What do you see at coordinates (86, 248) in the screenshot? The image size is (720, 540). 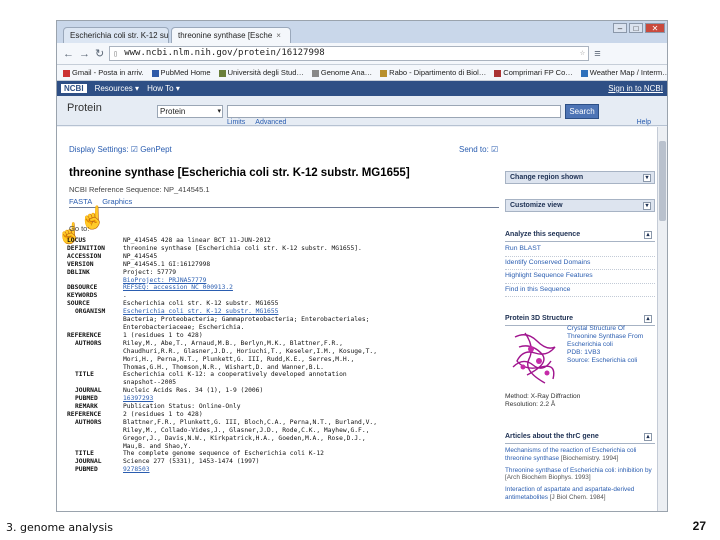 I see `genpept-field-key: DEFINITION` at bounding box center [86, 248].